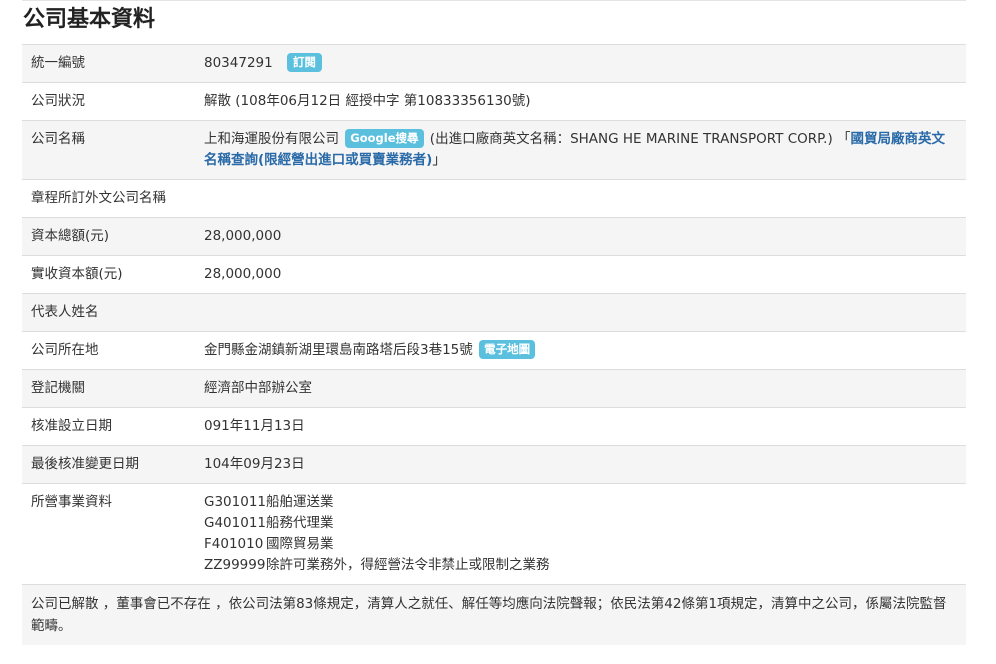  I want to click on business-desc: 除許可業務外，得經營法令非禁止或限制之業務, so click(408, 565).